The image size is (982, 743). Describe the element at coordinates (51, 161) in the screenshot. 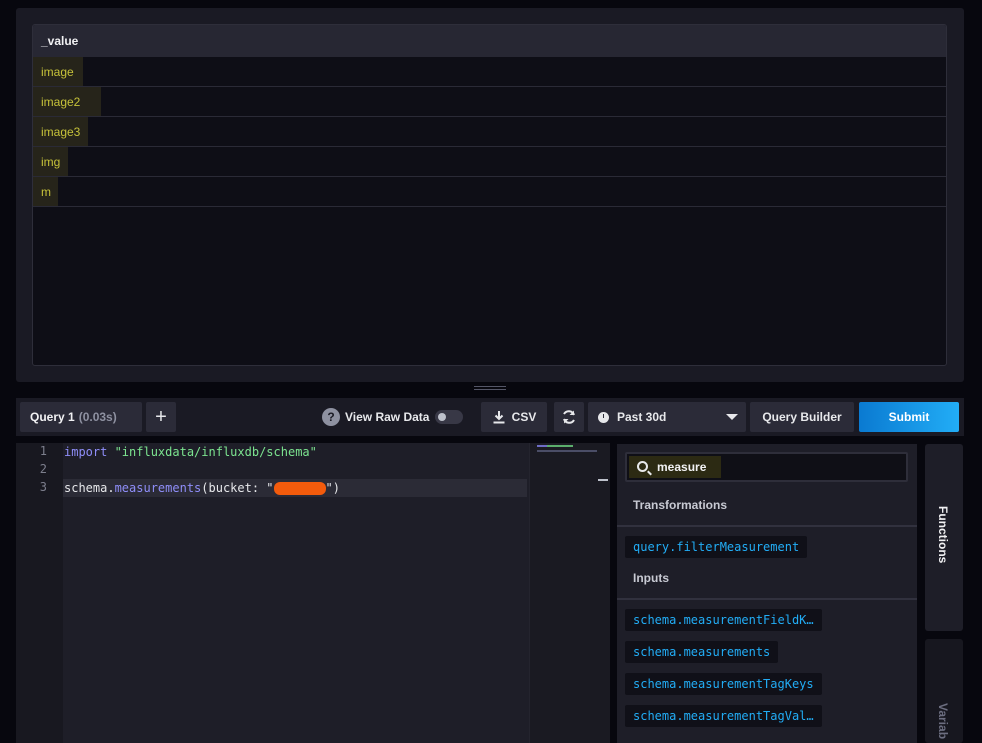

I see `table-cell: img` at that location.